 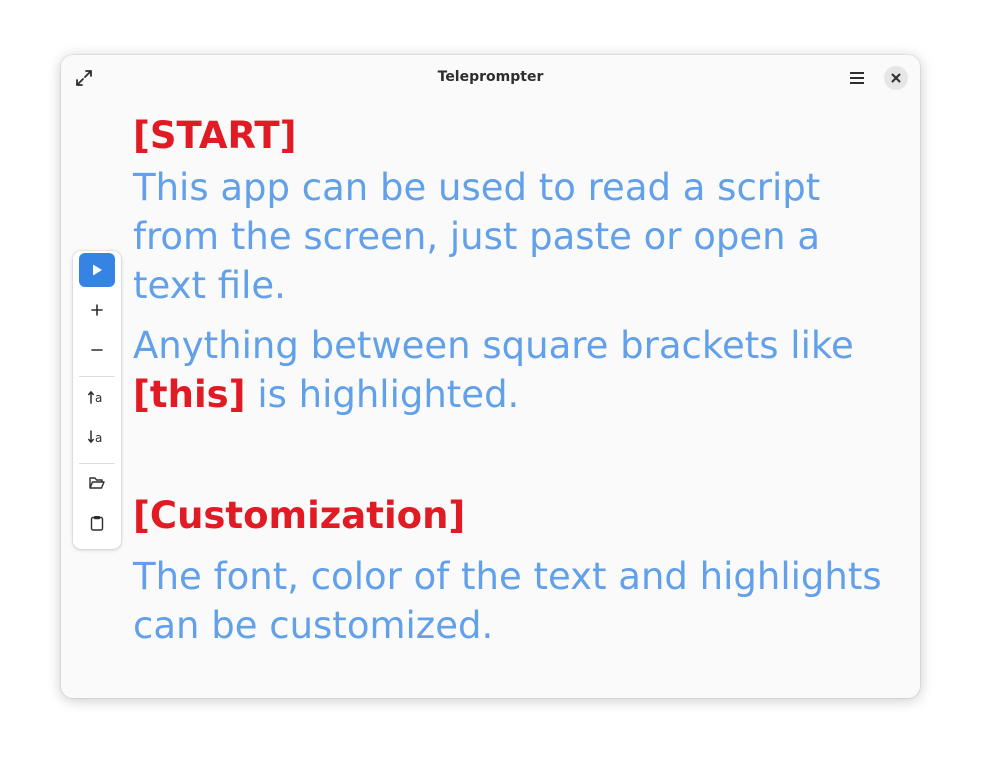 I want to click on open-file-button, so click(x=97, y=483).